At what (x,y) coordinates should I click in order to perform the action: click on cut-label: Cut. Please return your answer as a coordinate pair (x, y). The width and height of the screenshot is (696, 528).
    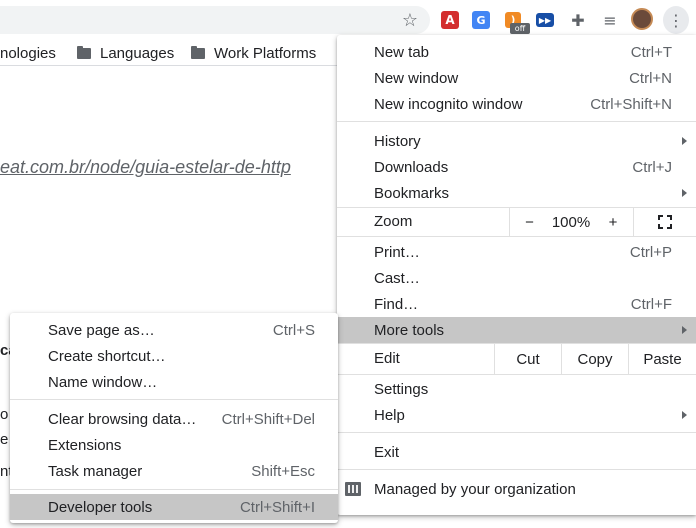
    Looking at the image, I should click on (528, 359).